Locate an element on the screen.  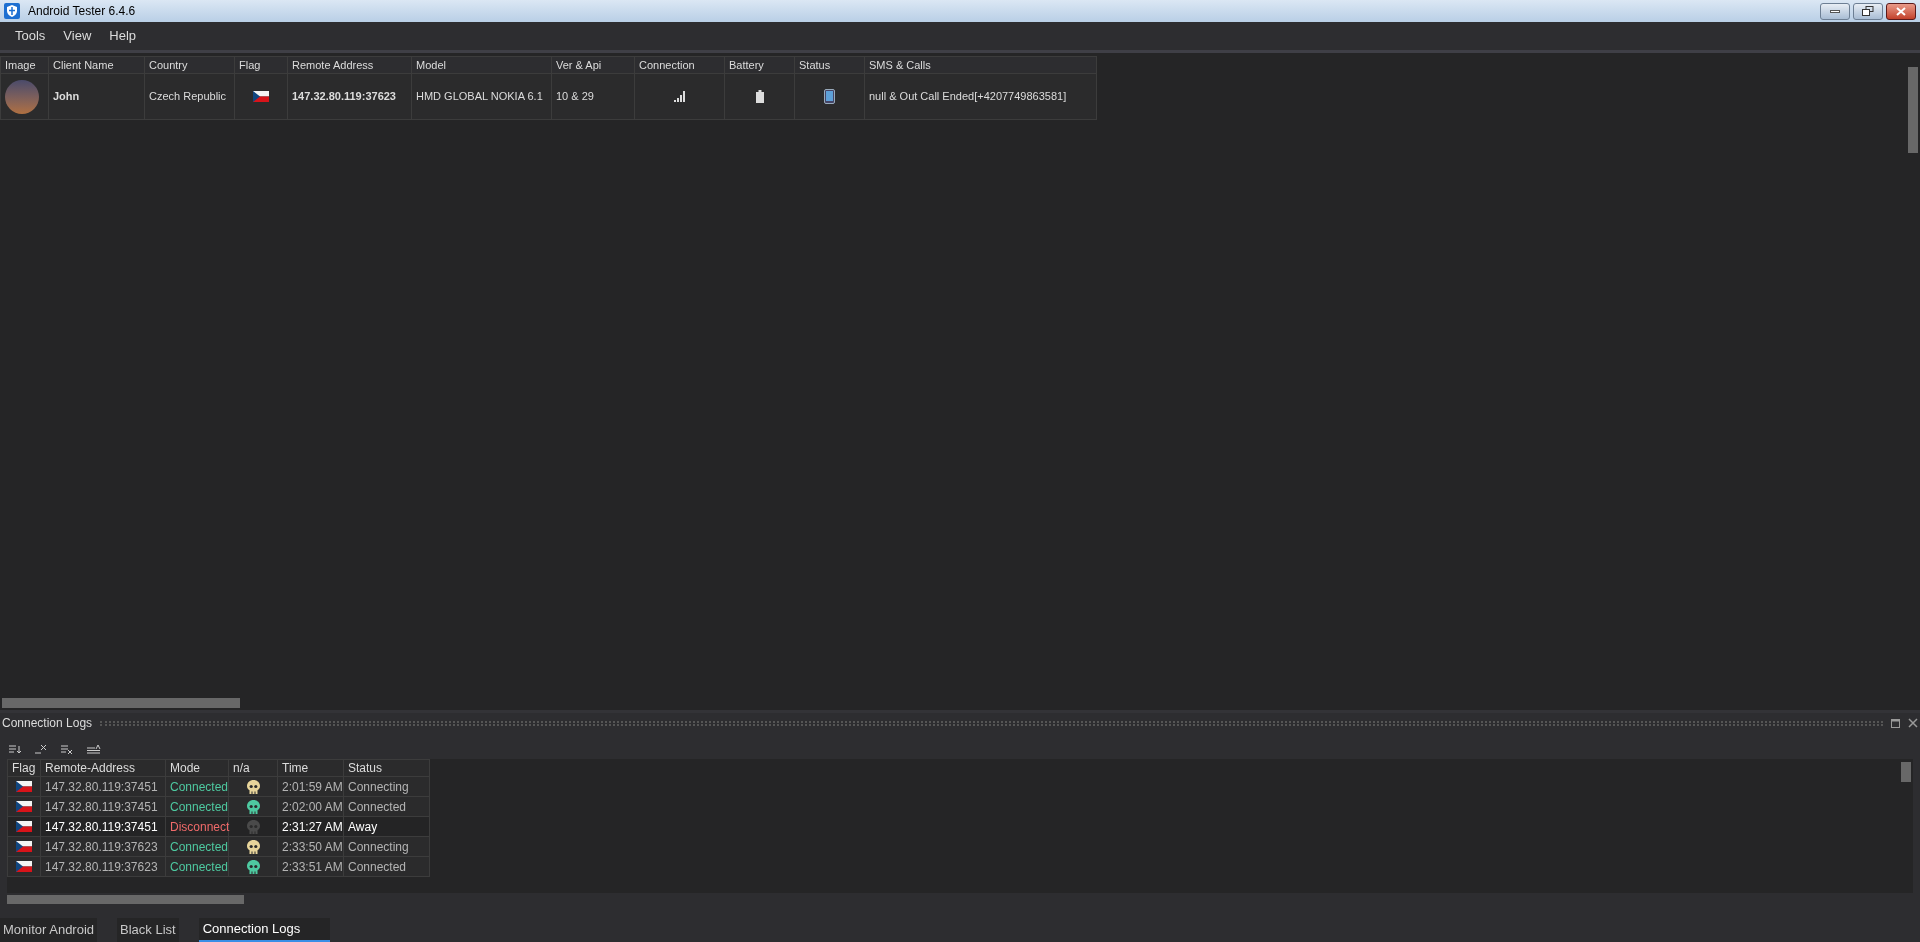
window-title: Android Tester 6.4.6 is located at coordinates (82, 11).